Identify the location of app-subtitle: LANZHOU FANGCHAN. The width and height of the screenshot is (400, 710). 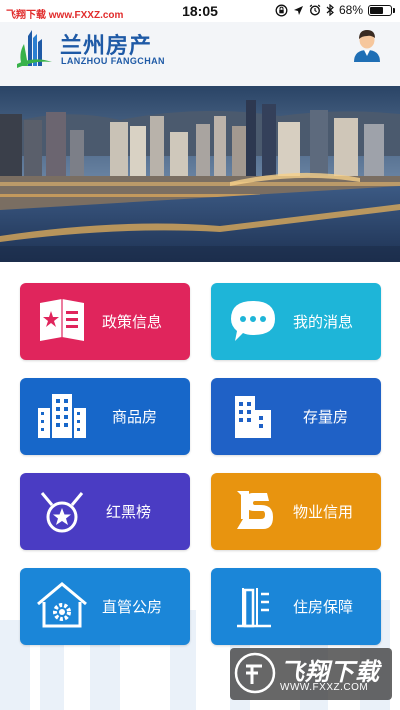
(113, 61).